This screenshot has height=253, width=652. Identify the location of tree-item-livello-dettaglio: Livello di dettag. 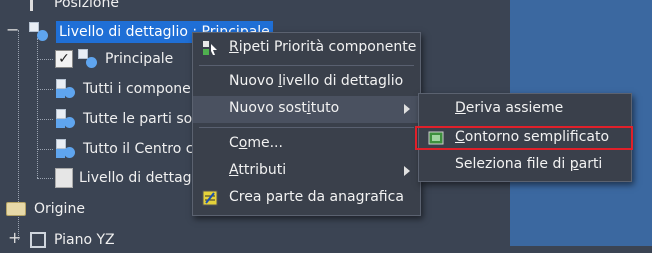
(123, 178).